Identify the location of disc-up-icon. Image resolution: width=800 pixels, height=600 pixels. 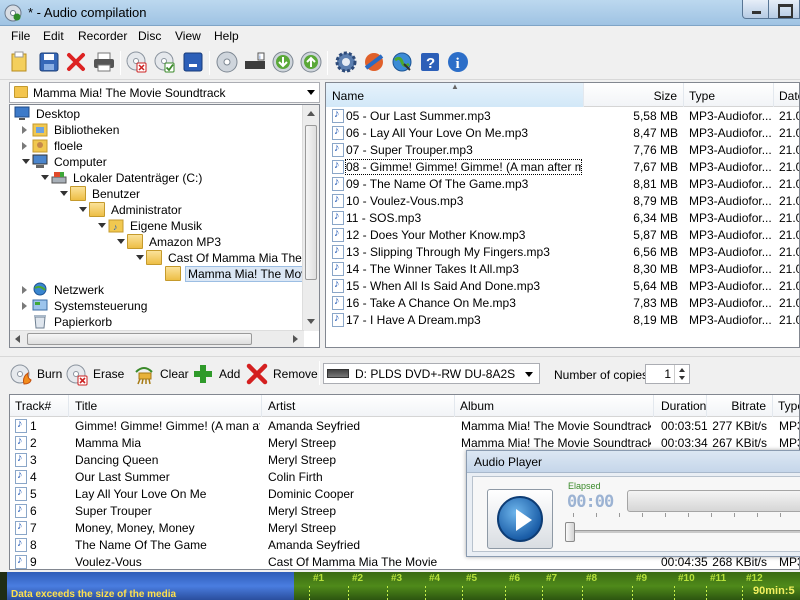
(311, 62).